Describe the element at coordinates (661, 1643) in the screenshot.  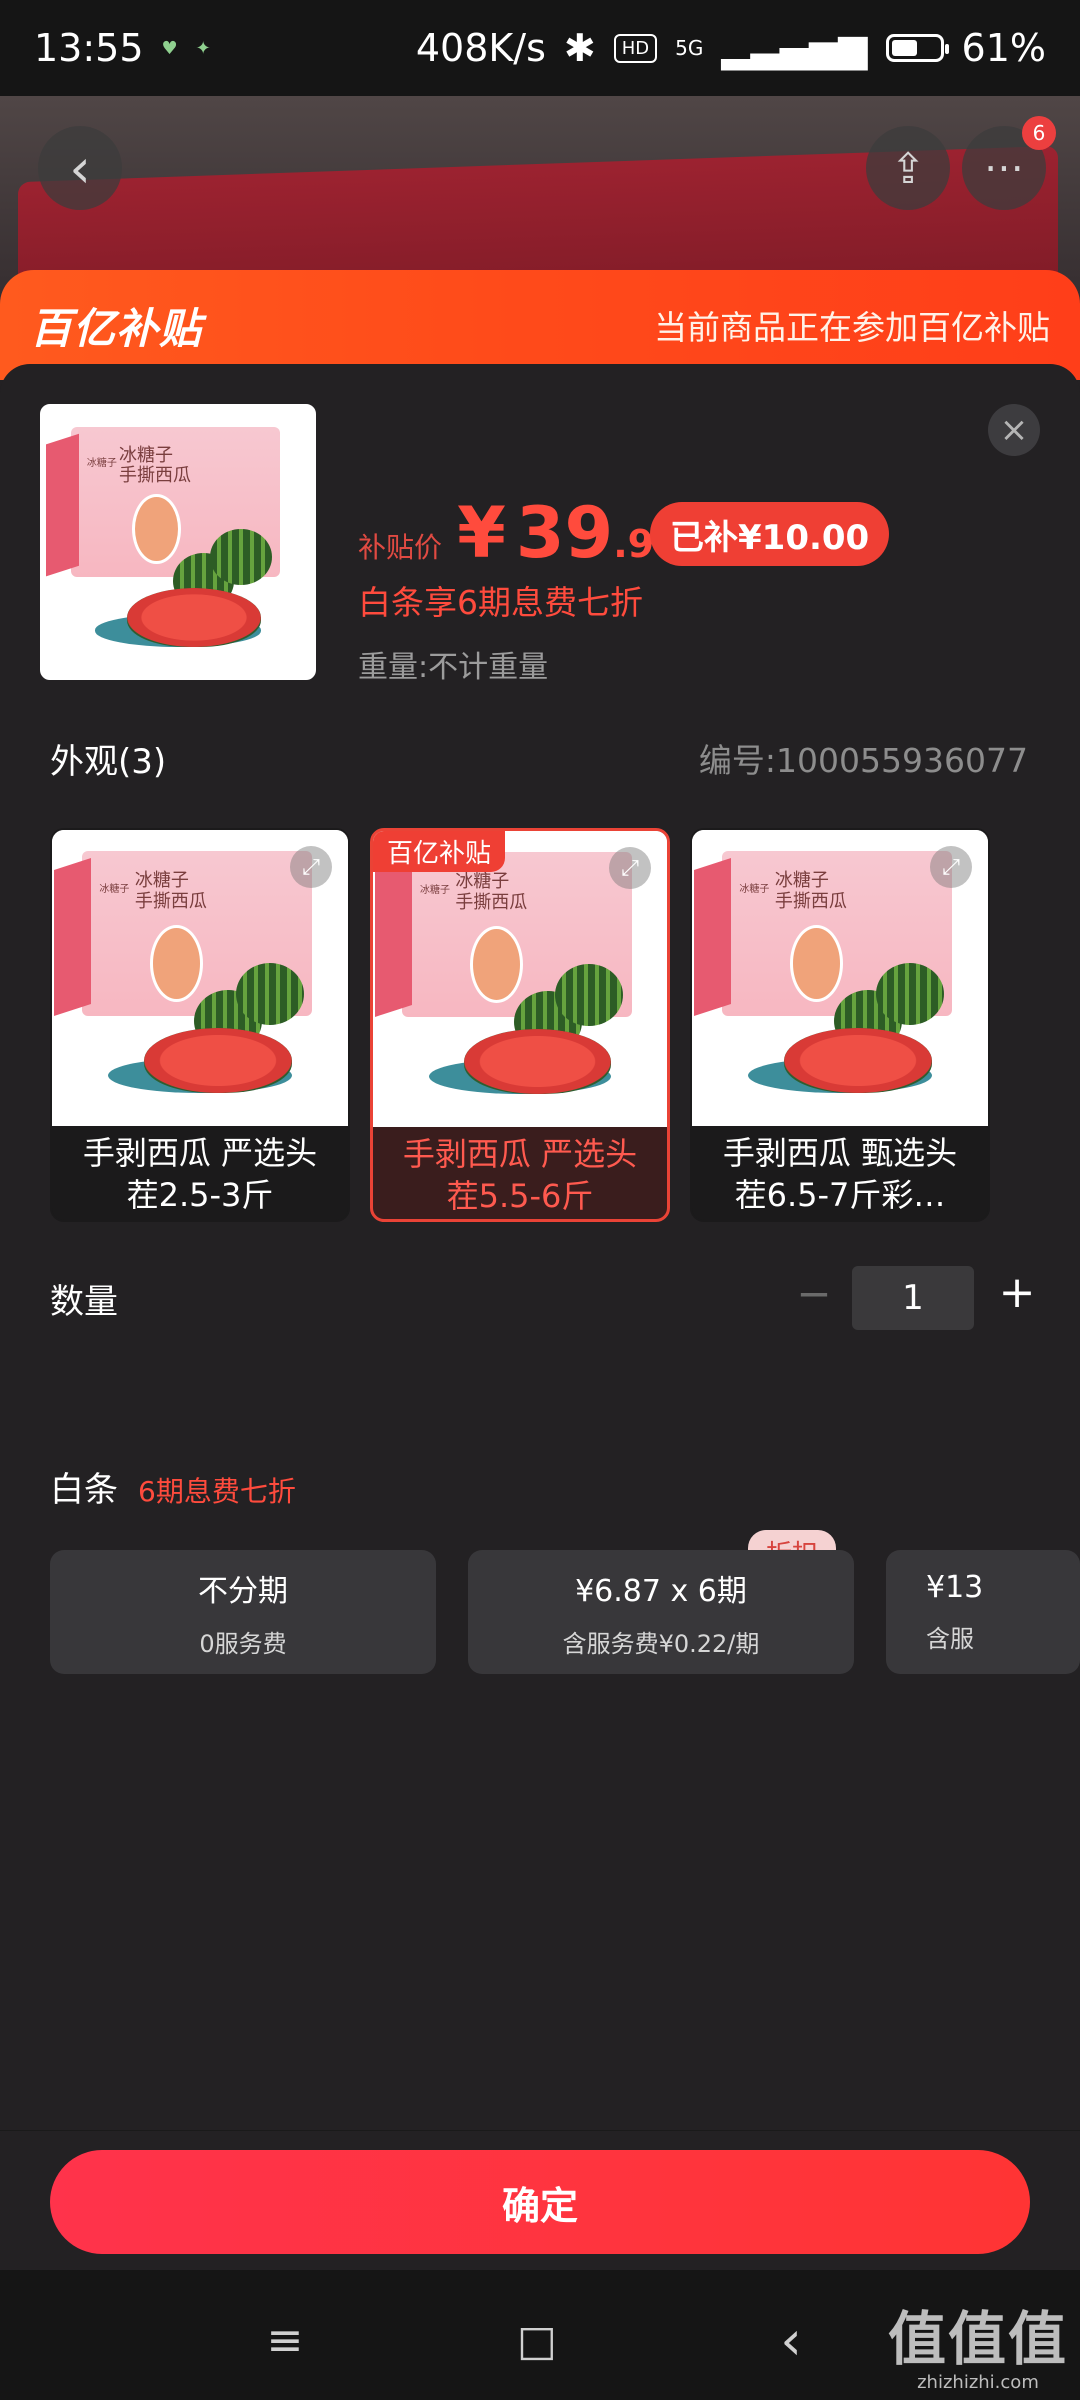
I see `plan-sub-2: 含服务费¥0.22/期` at that location.